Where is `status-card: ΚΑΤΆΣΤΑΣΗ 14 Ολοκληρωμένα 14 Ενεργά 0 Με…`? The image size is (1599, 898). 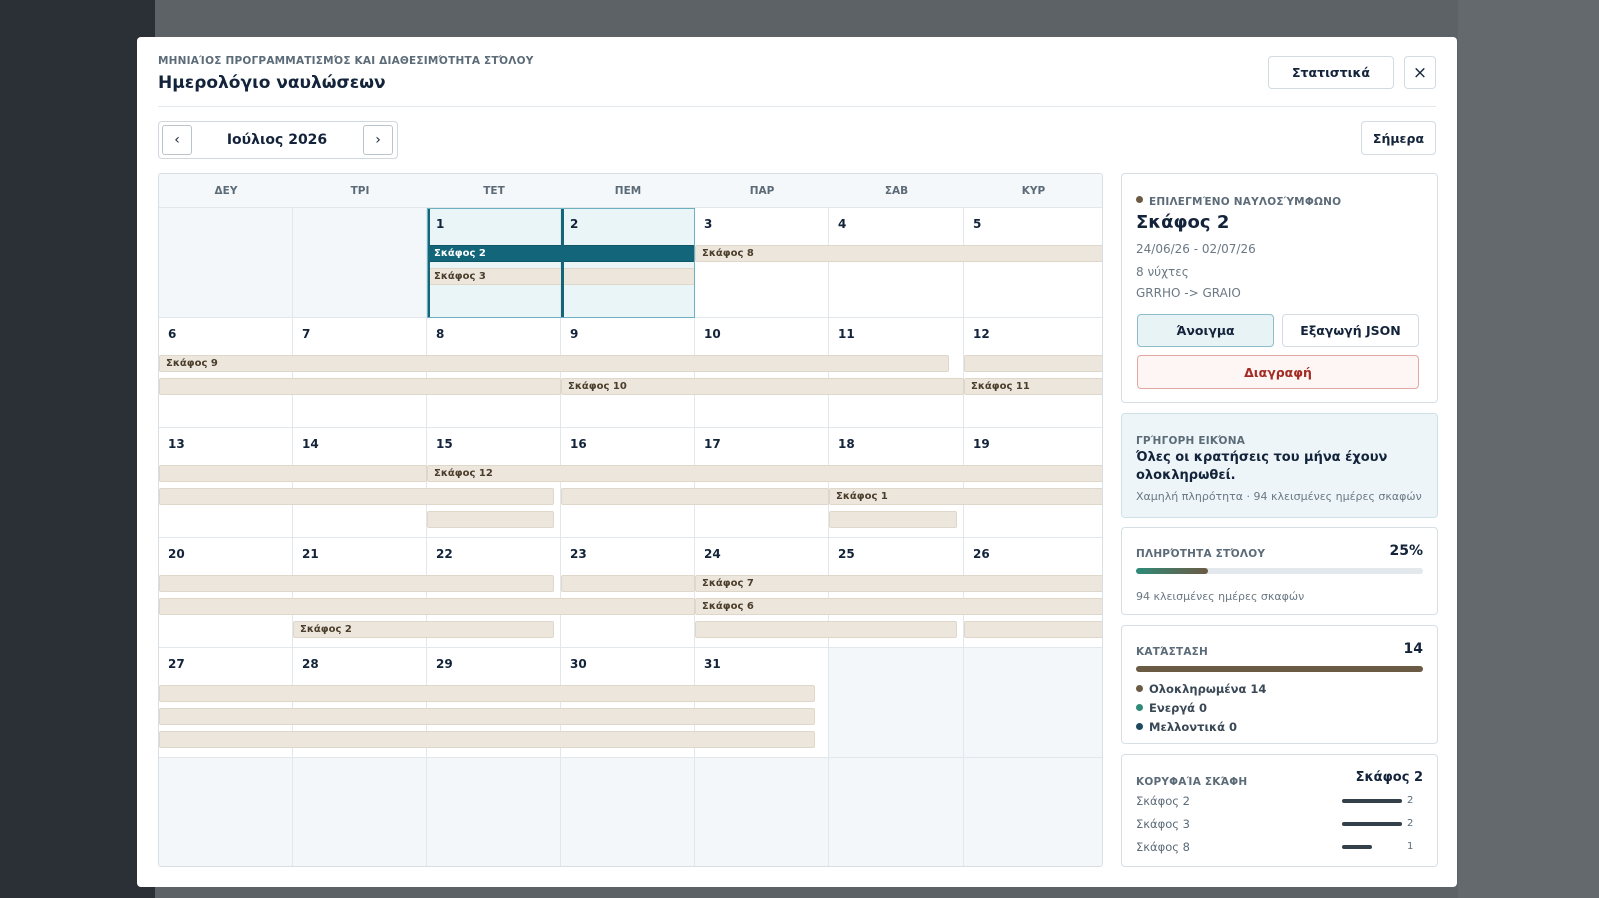 status-card: ΚΑΤΆΣΤΑΣΗ 14 Ολοκληρωμένα 14 Ενεργά 0 Με… is located at coordinates (1279, 684).